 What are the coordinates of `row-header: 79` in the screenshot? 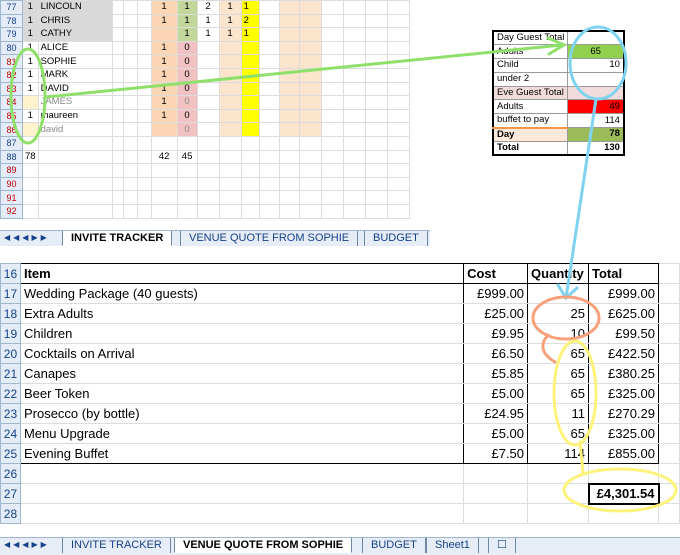 It's located at (11, 34).